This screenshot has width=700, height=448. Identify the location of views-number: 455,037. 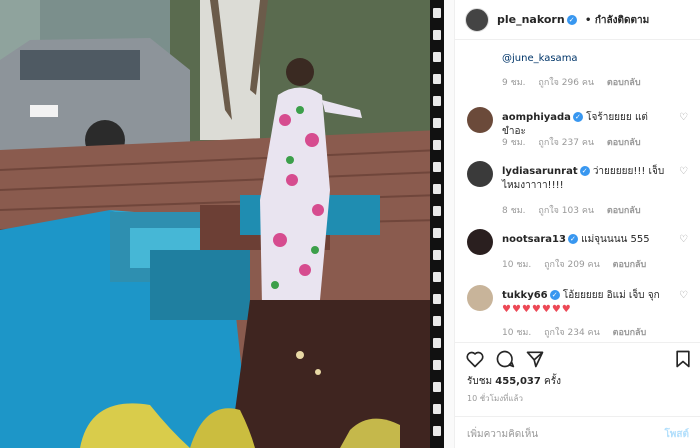
(518, 381).